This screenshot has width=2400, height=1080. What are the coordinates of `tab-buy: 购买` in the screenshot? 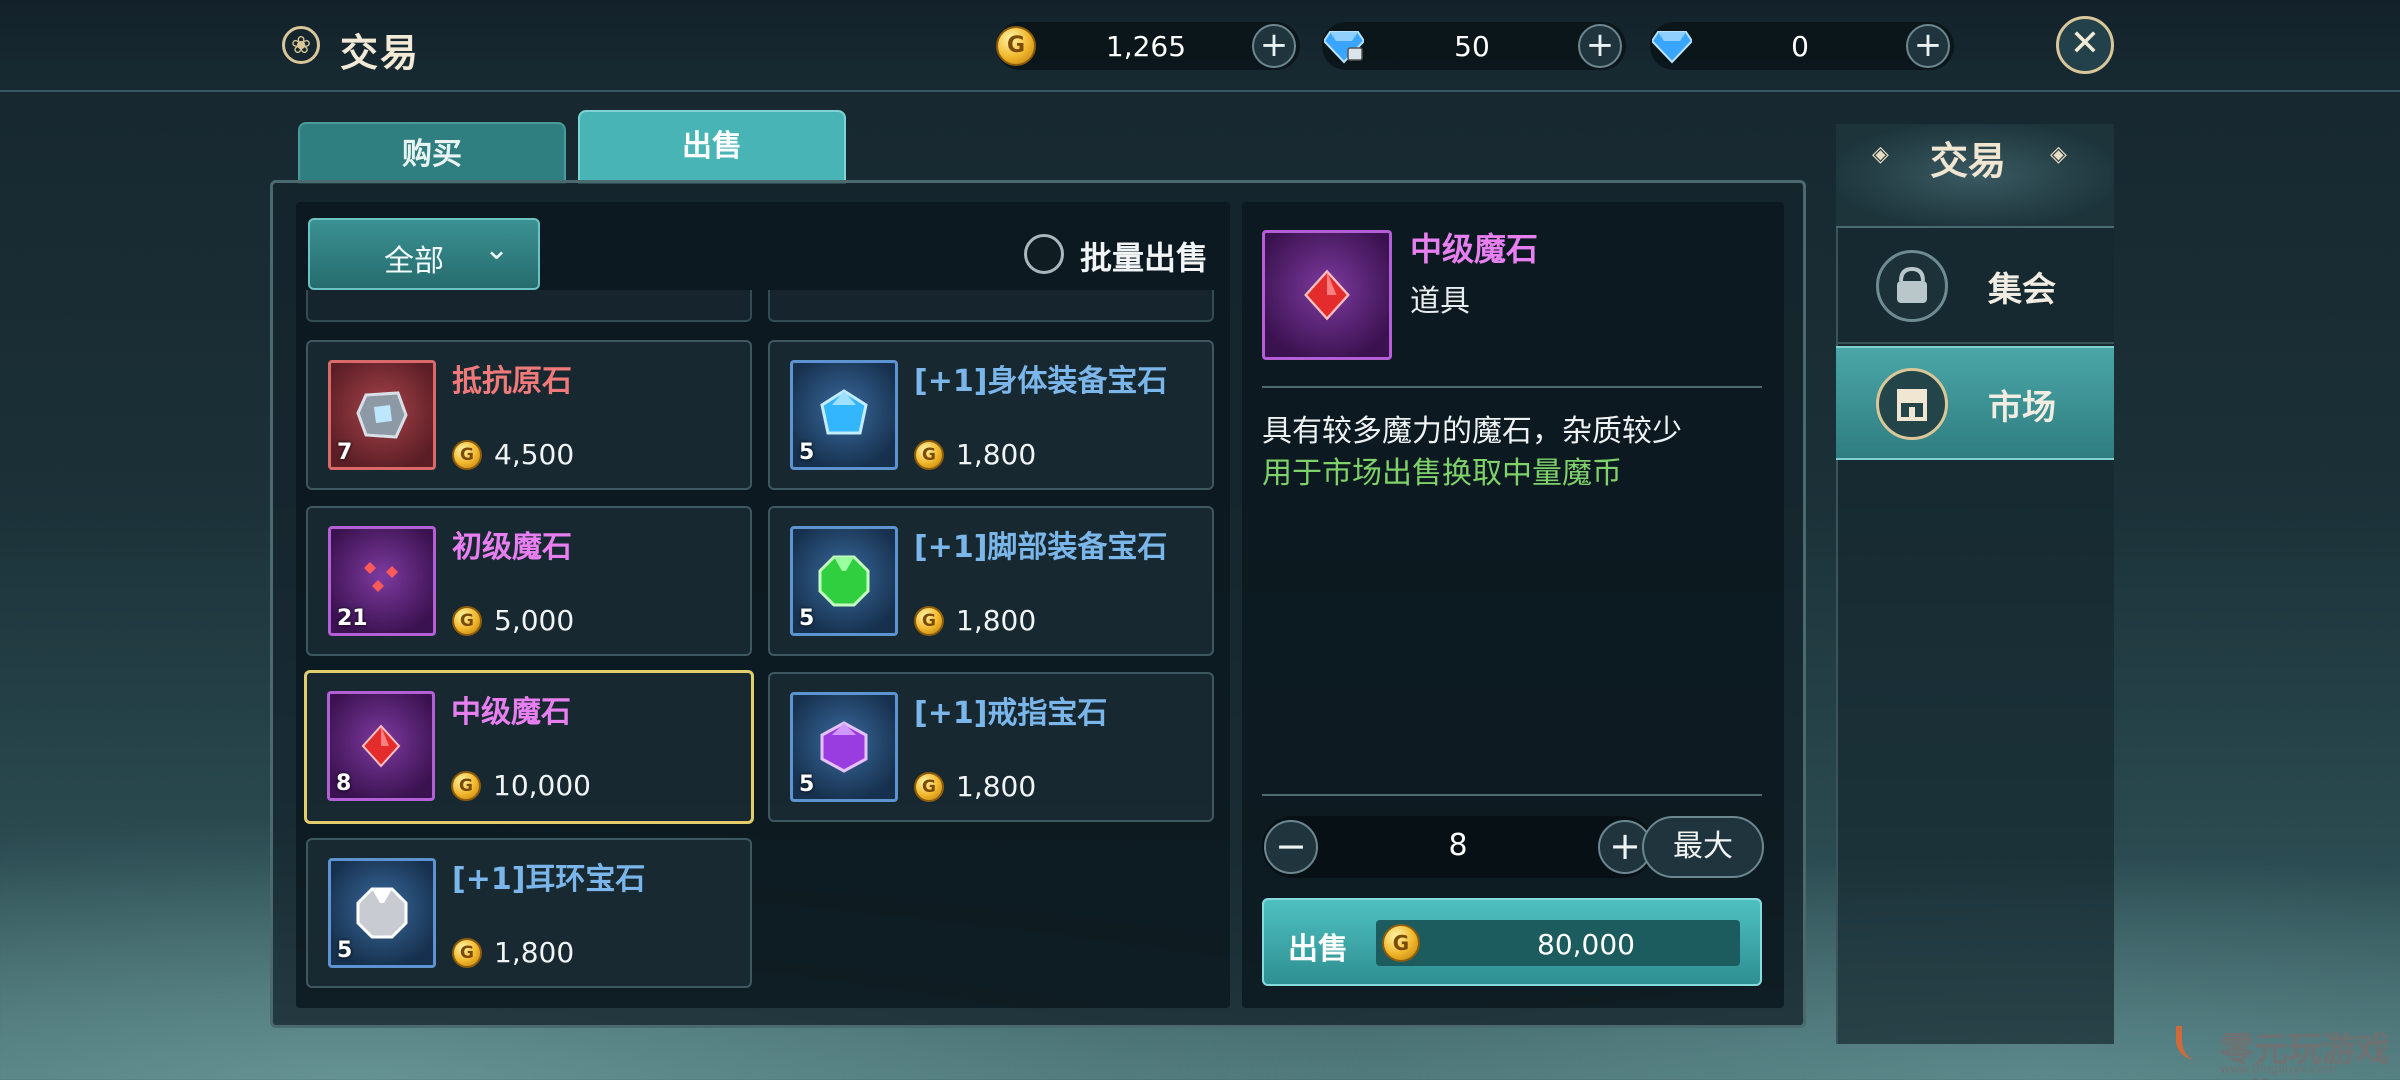 It's located at (432, 153).